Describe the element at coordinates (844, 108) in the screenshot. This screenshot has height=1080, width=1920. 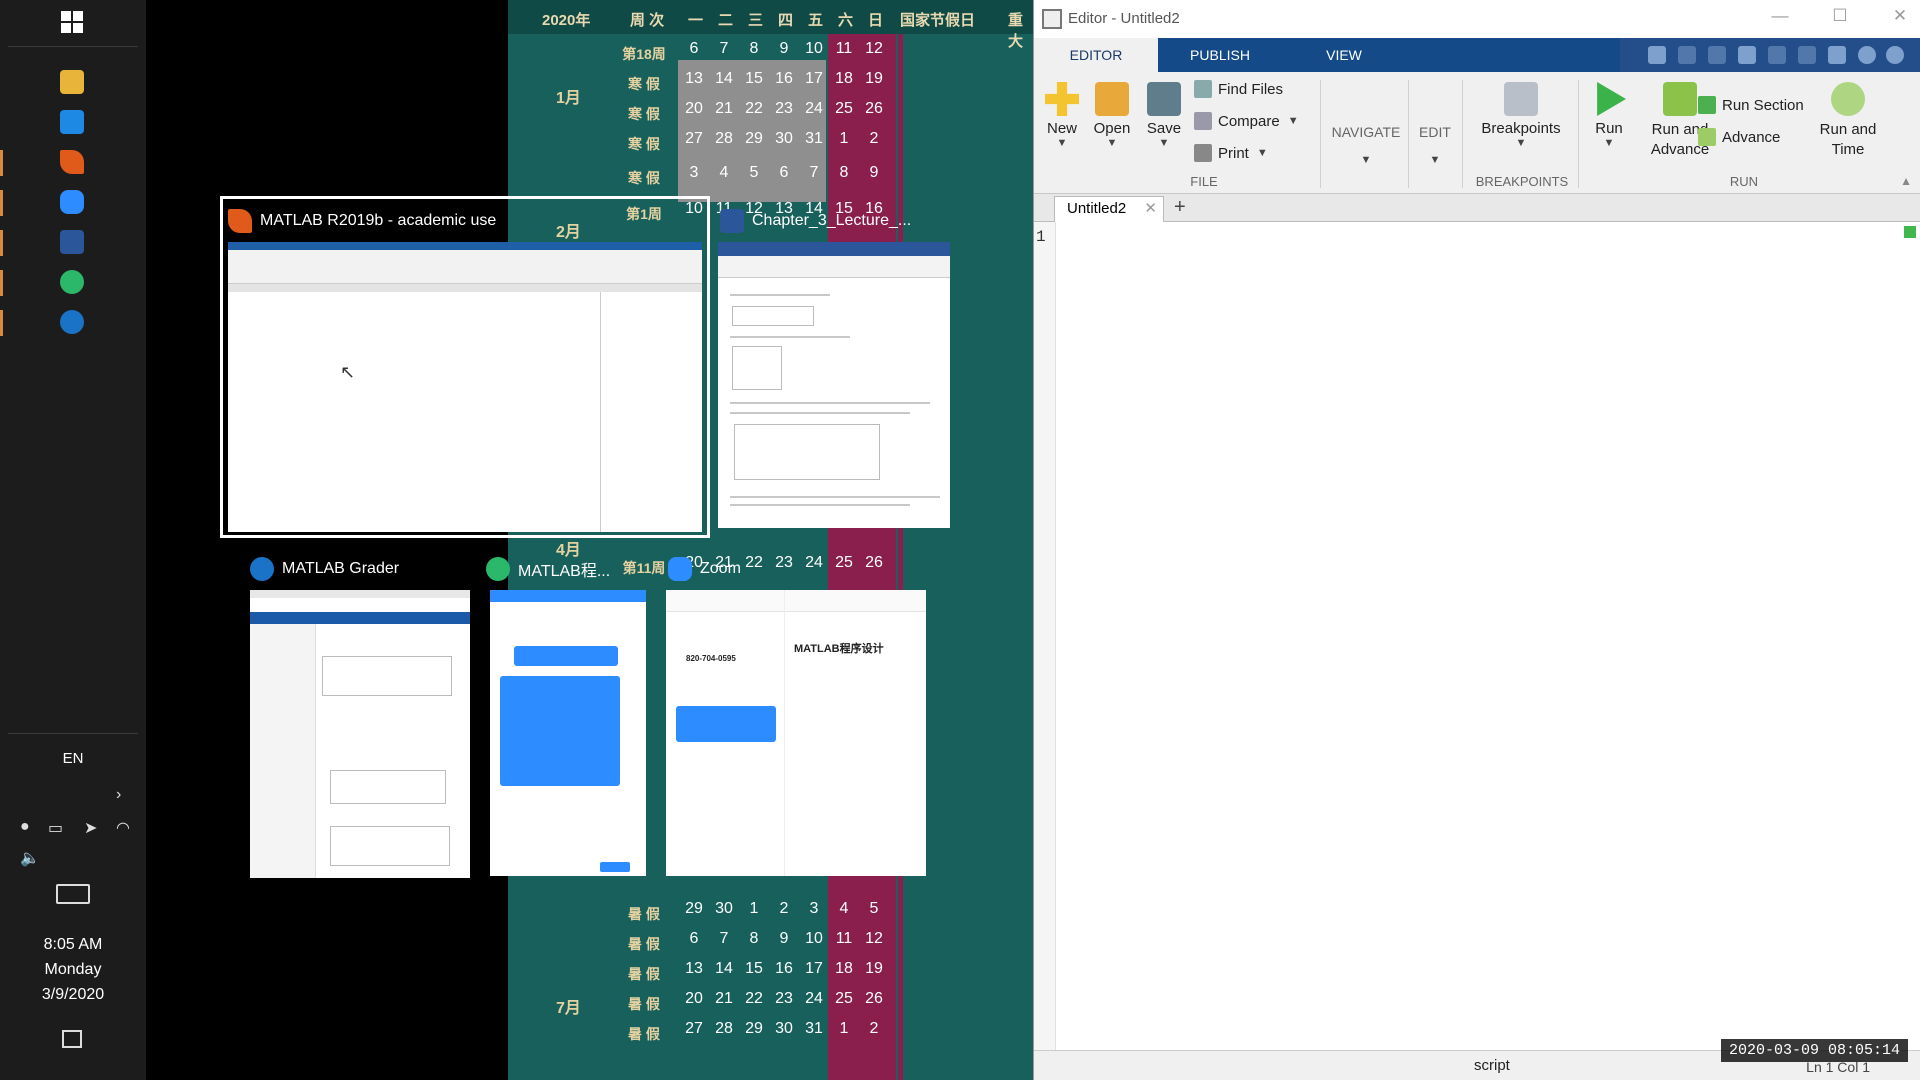
I see `calendar-day: 25` at that location.